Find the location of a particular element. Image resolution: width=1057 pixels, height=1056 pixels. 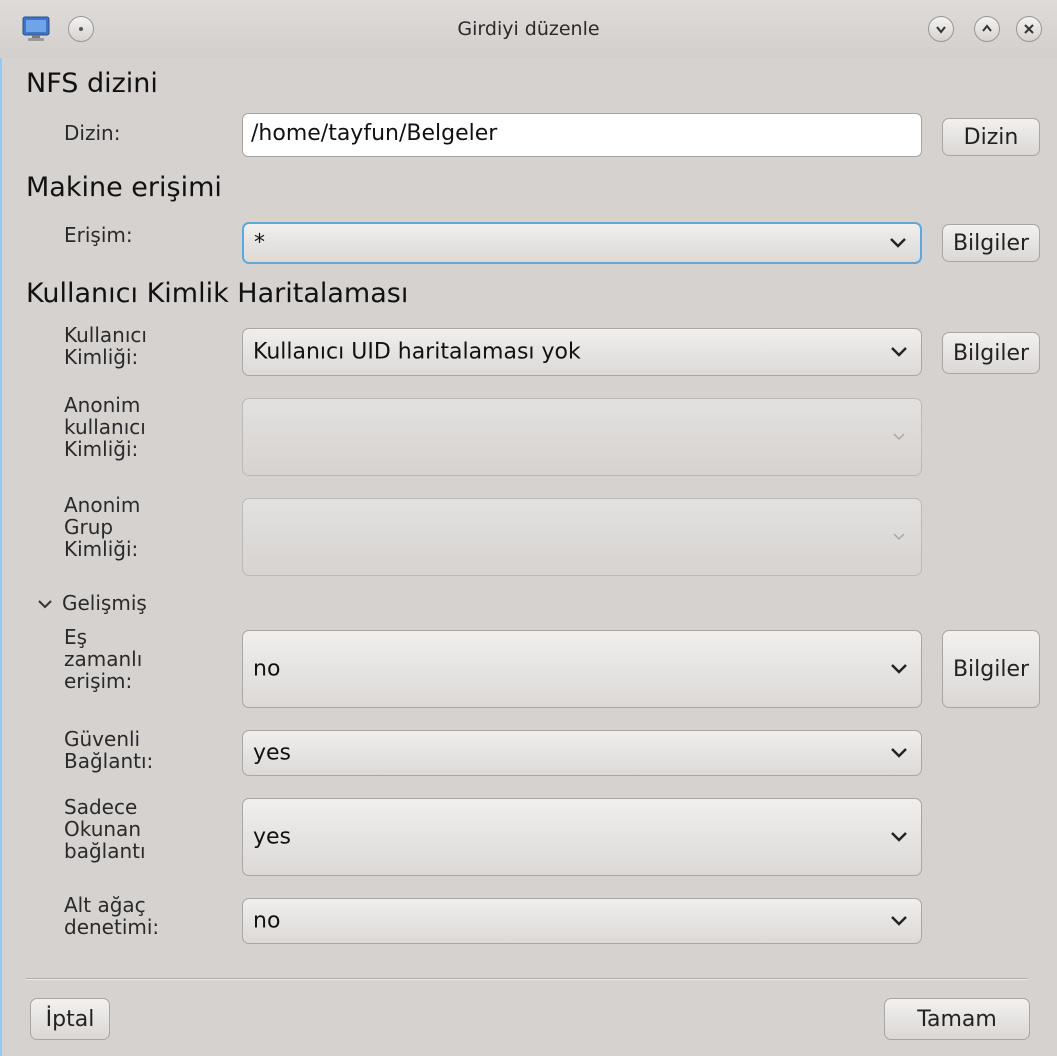

close-button is located at coordinates (1029, 29).